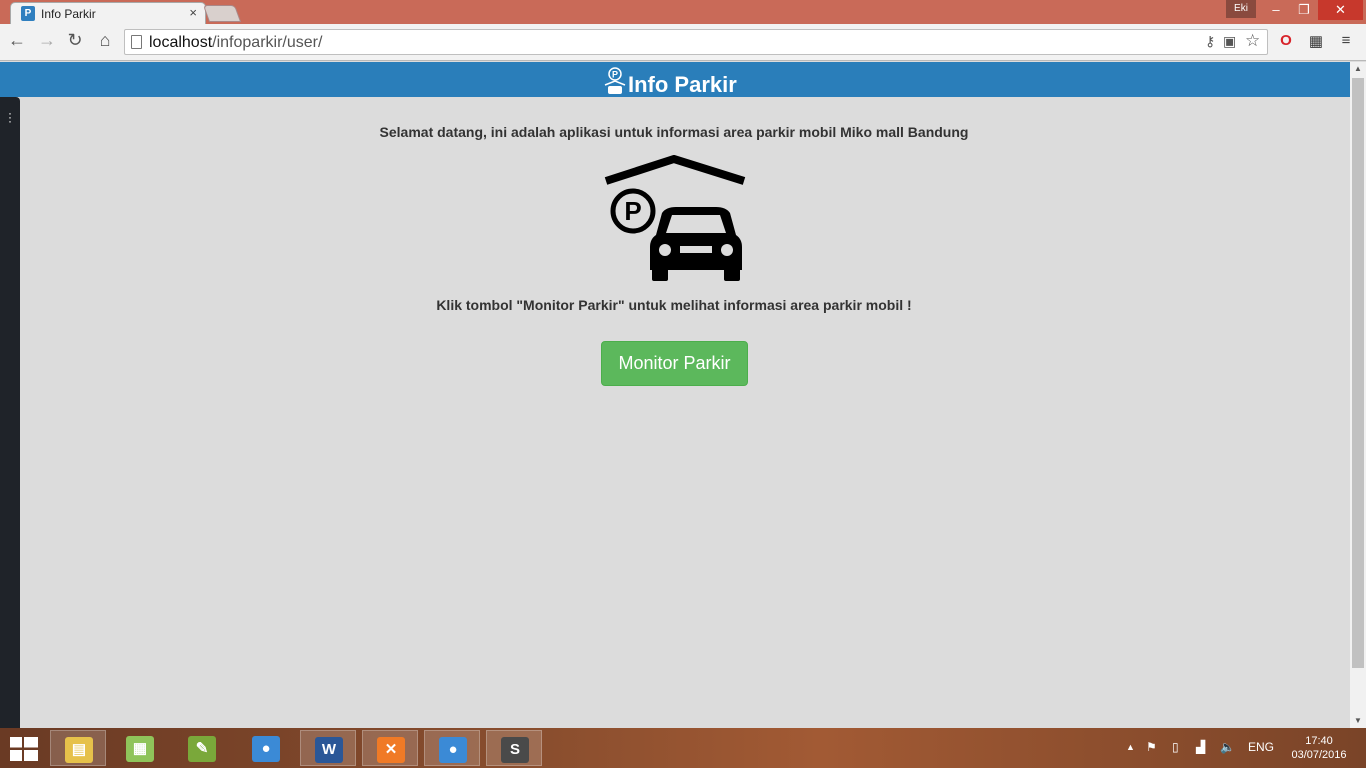 The image size is (1366, 768). Describe the element at coordinates (696, 42) in the screenshot. I see `address-bar: localhost/infoparkir/user/ ⚷ ▣ ☆` at that location.